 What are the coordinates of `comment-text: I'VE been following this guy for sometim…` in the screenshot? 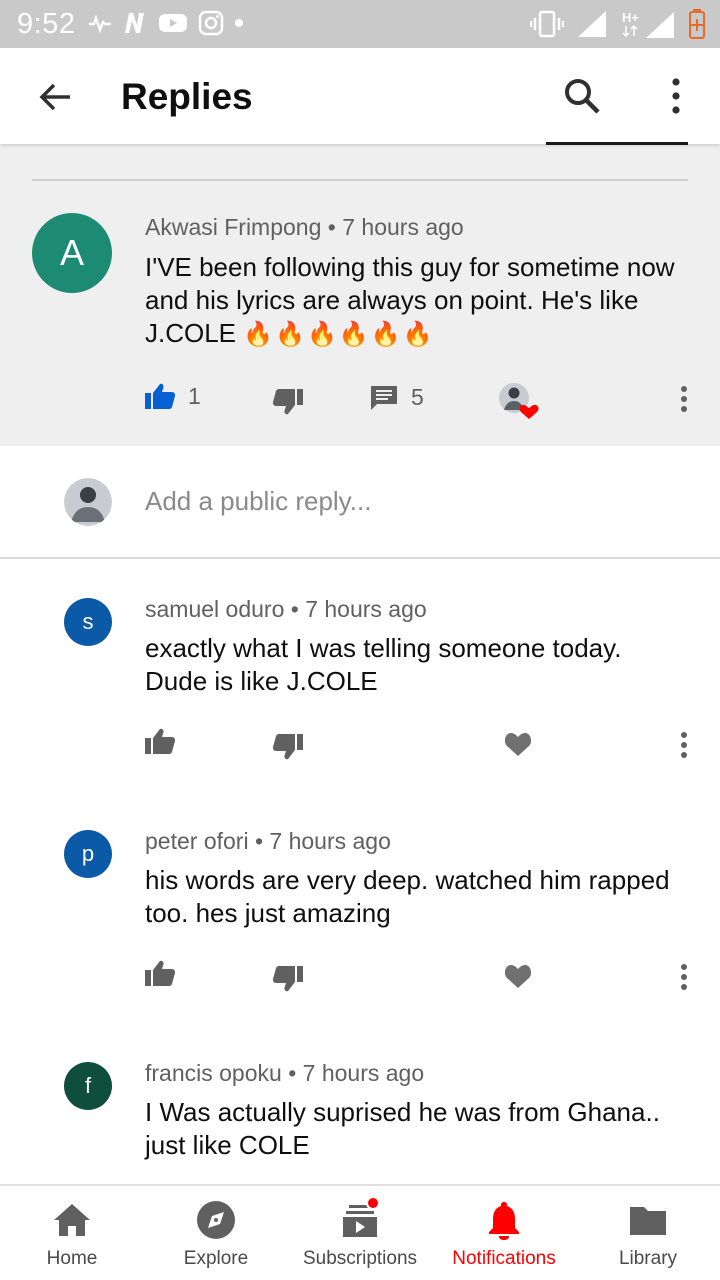 It's located at (425, 301).